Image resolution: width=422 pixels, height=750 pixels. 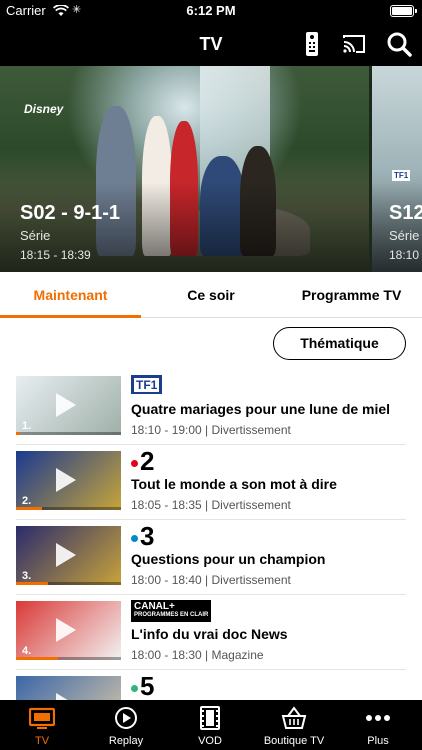 I want to click on program-rank: 1., so click(x=27, y=426).